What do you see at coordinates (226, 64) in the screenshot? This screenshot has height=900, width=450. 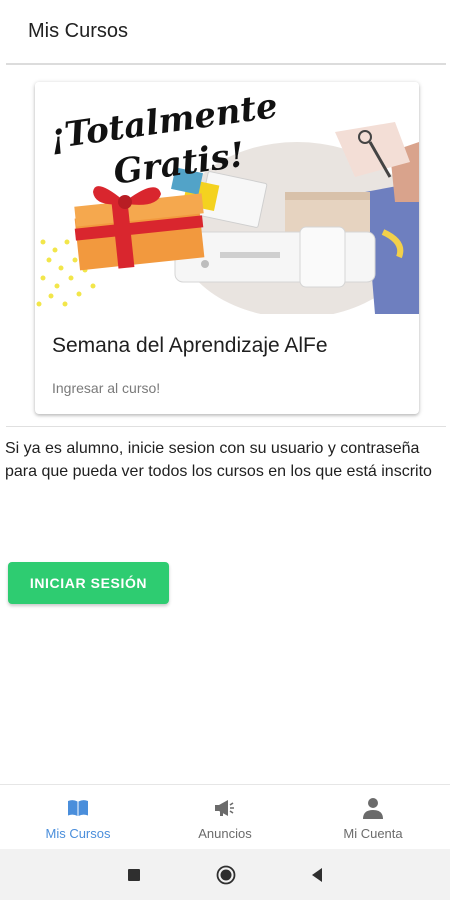 I see `app-bar-divider` at bounding box center [226, 64].